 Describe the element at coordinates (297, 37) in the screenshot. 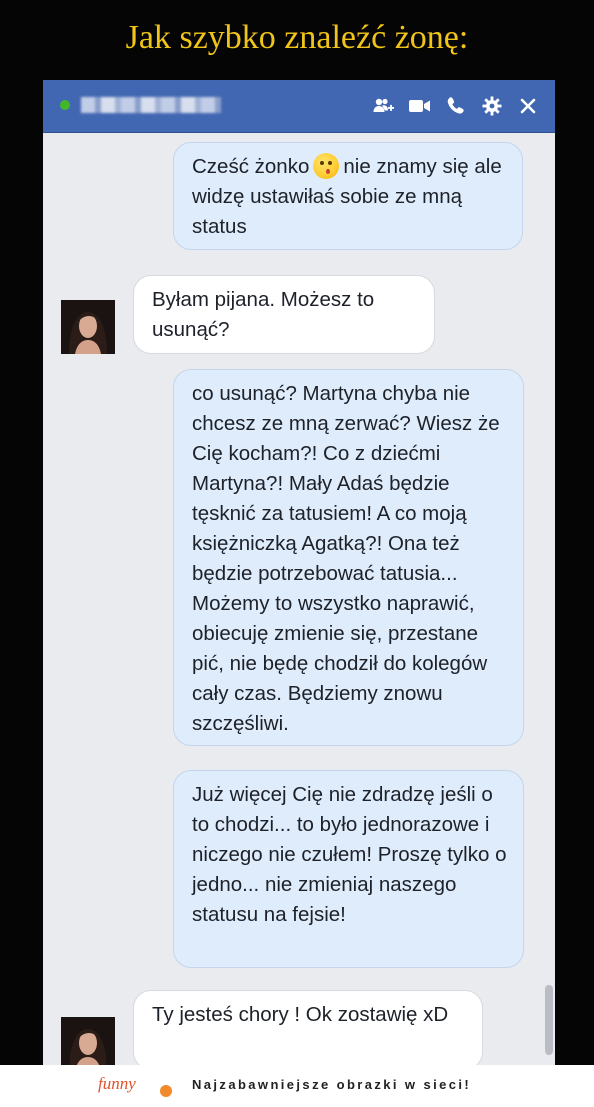

I see `page-title: Jak szybko znaleźć żonę:` at that location.